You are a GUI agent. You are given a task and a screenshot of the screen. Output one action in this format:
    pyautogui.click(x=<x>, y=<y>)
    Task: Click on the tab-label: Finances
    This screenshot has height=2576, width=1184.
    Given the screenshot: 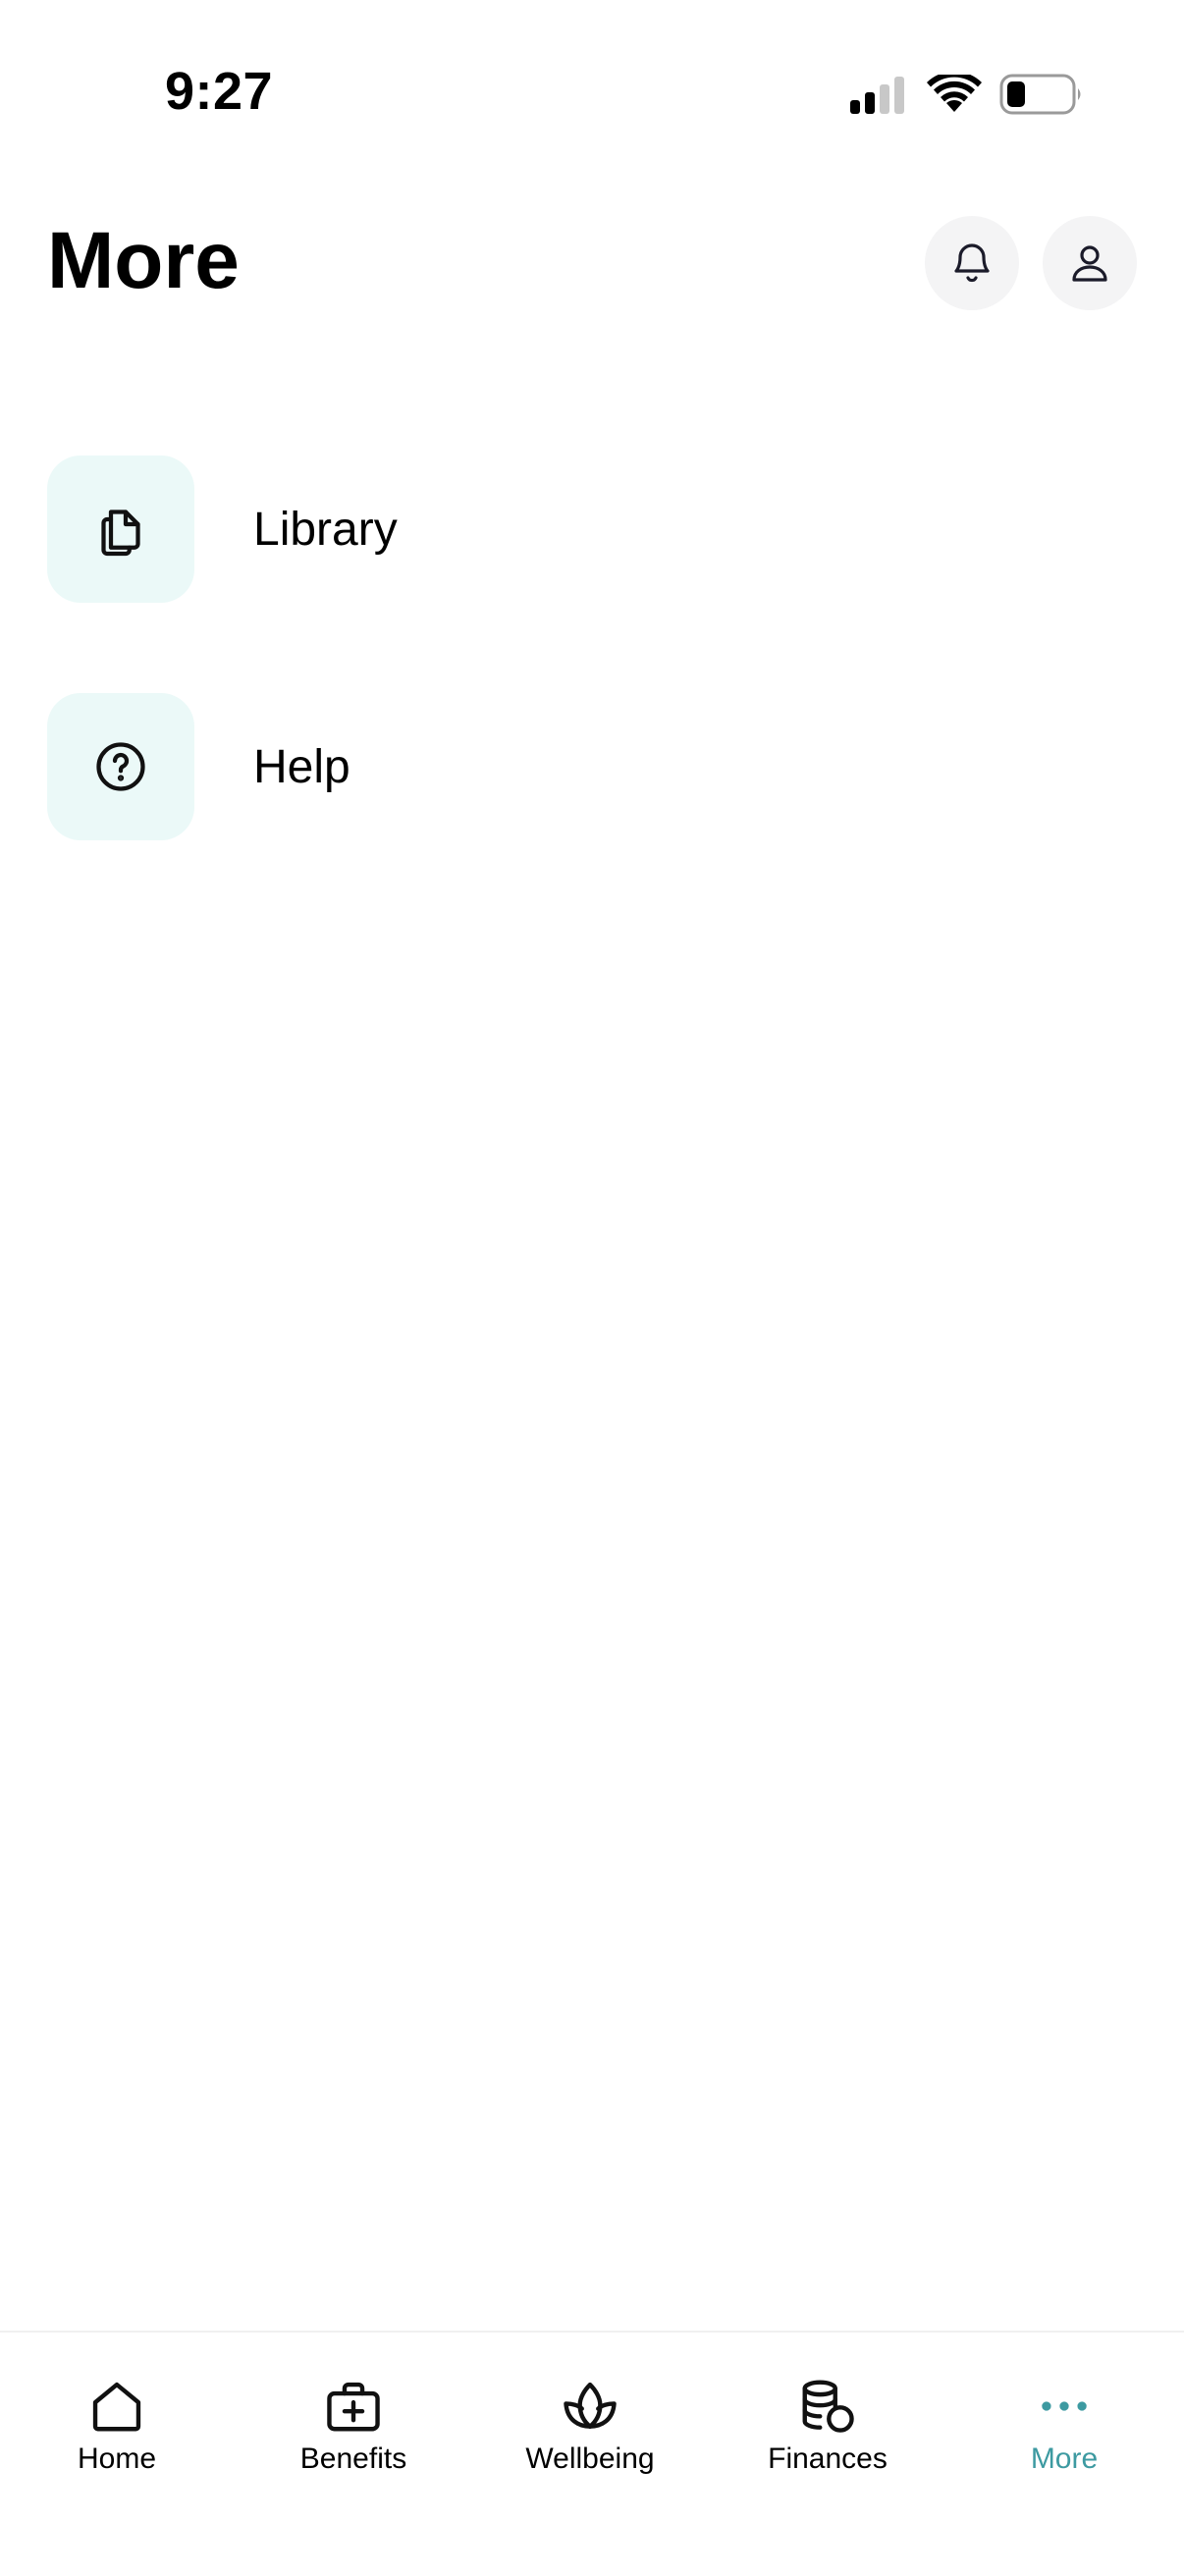 What is the action you would take?
    pyautogui.click(x=828, y=2458)
    